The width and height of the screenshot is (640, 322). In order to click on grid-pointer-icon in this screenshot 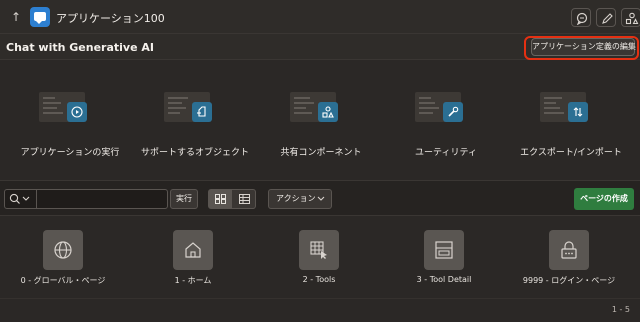, I will do `click(319, 250)`.